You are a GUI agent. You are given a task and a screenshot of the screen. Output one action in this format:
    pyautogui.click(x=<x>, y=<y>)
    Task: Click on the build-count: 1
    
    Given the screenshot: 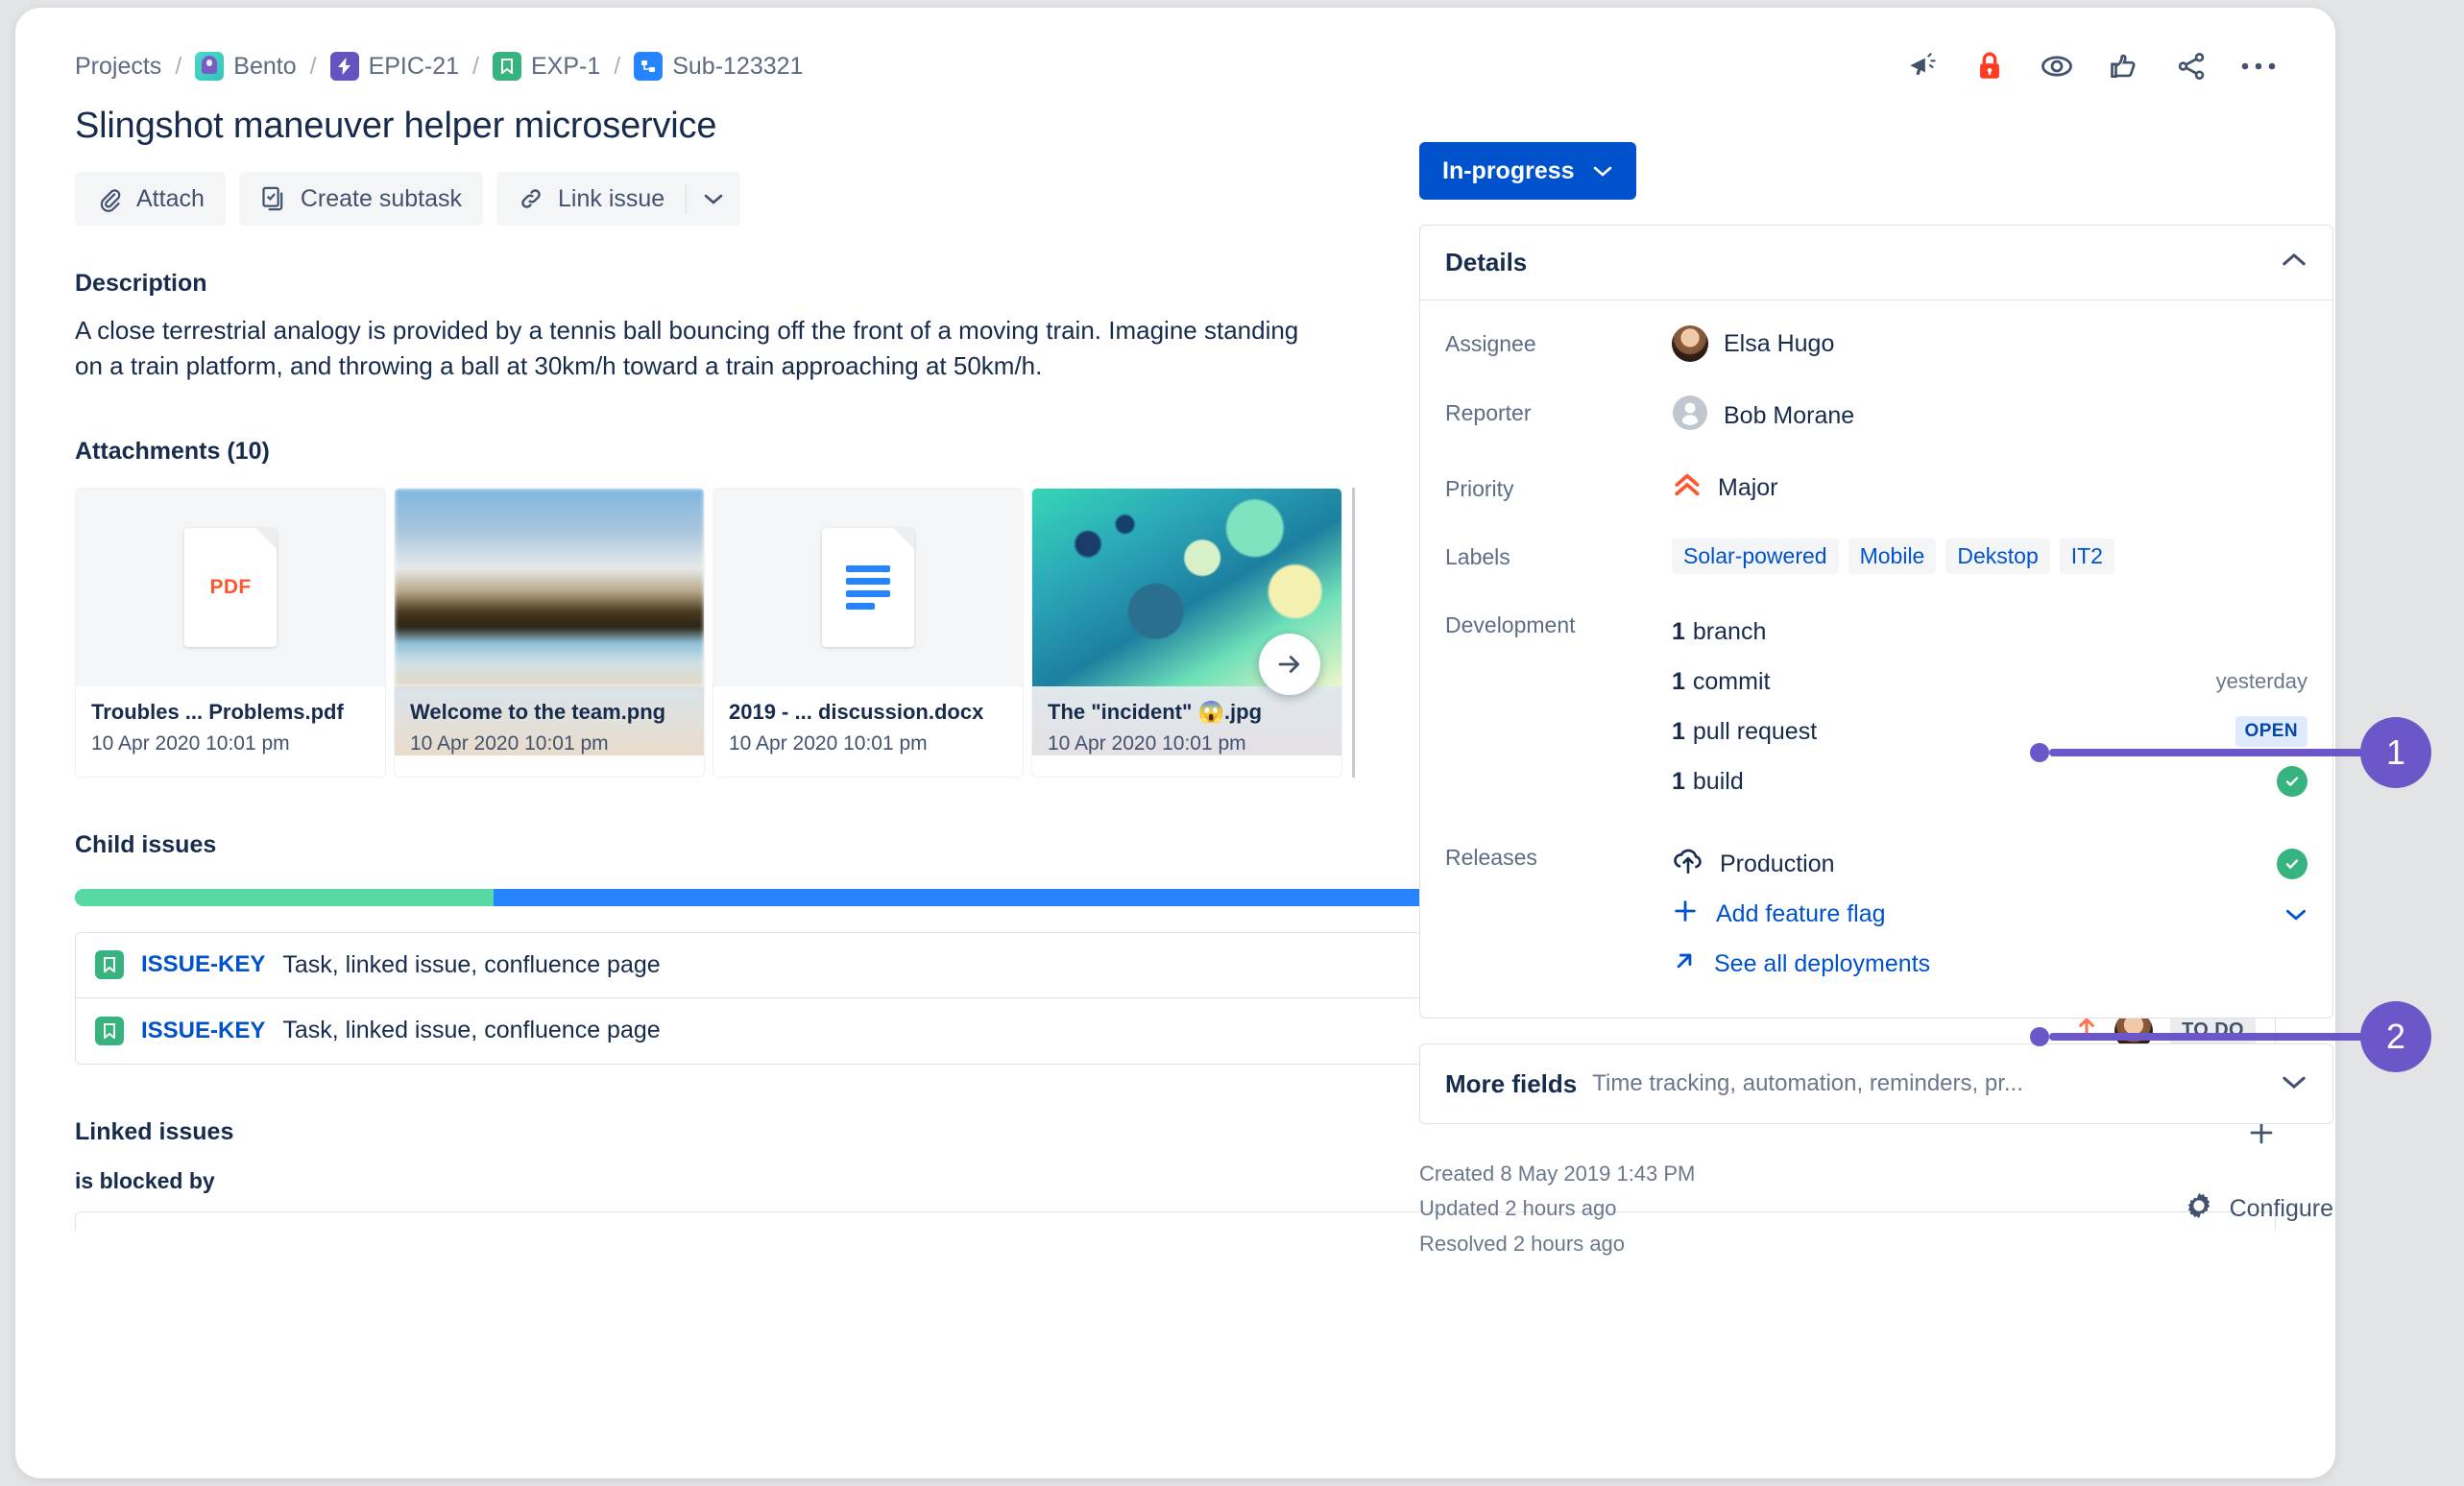 What is the action you would take?
    pyautogui.click(x=1678, y=781)
    